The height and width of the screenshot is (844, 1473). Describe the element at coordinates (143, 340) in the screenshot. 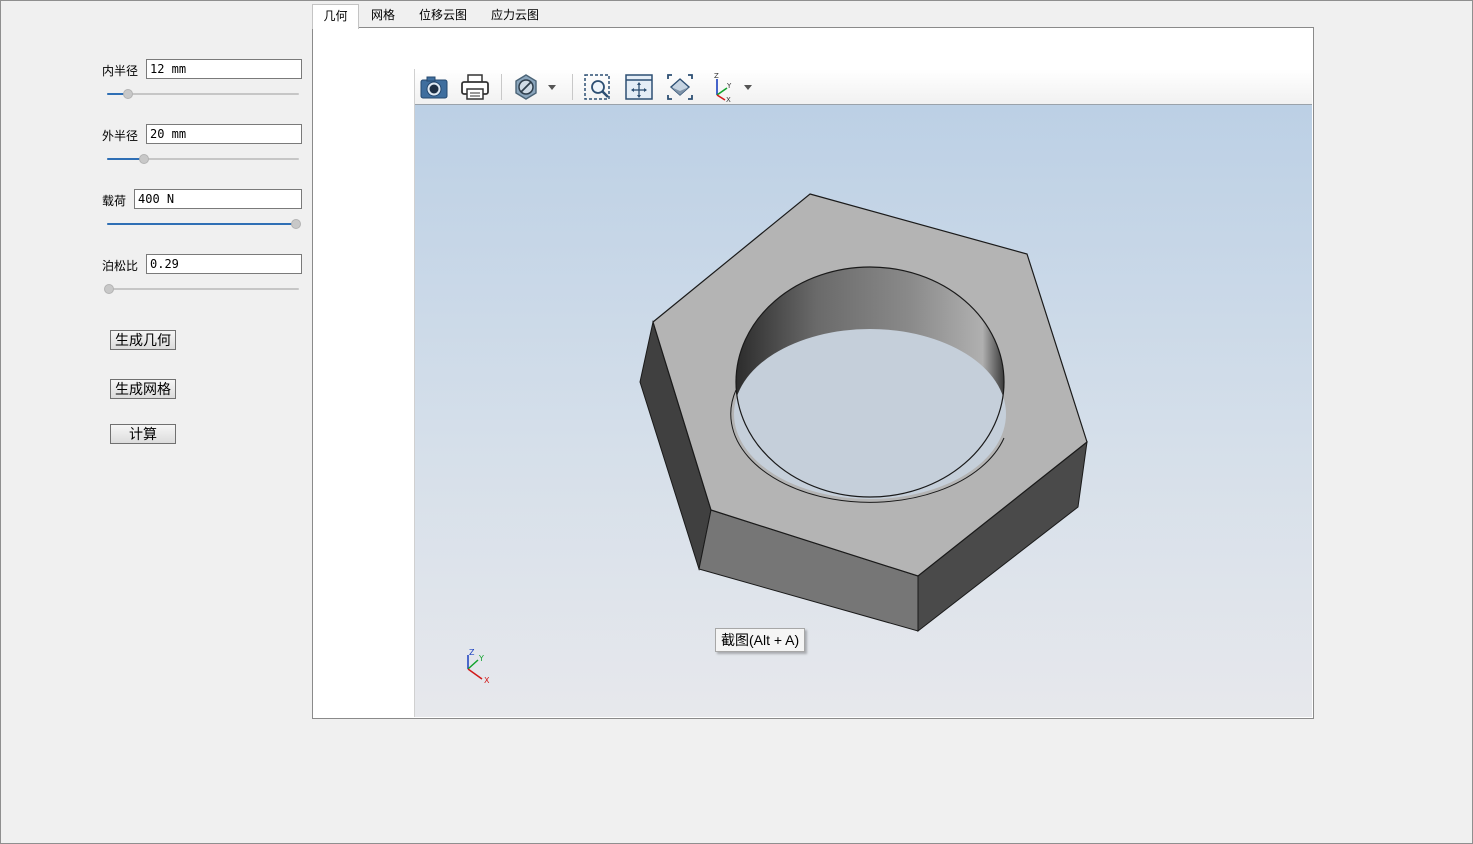

I see `generate-geometry-button: 生成几何` at that location.